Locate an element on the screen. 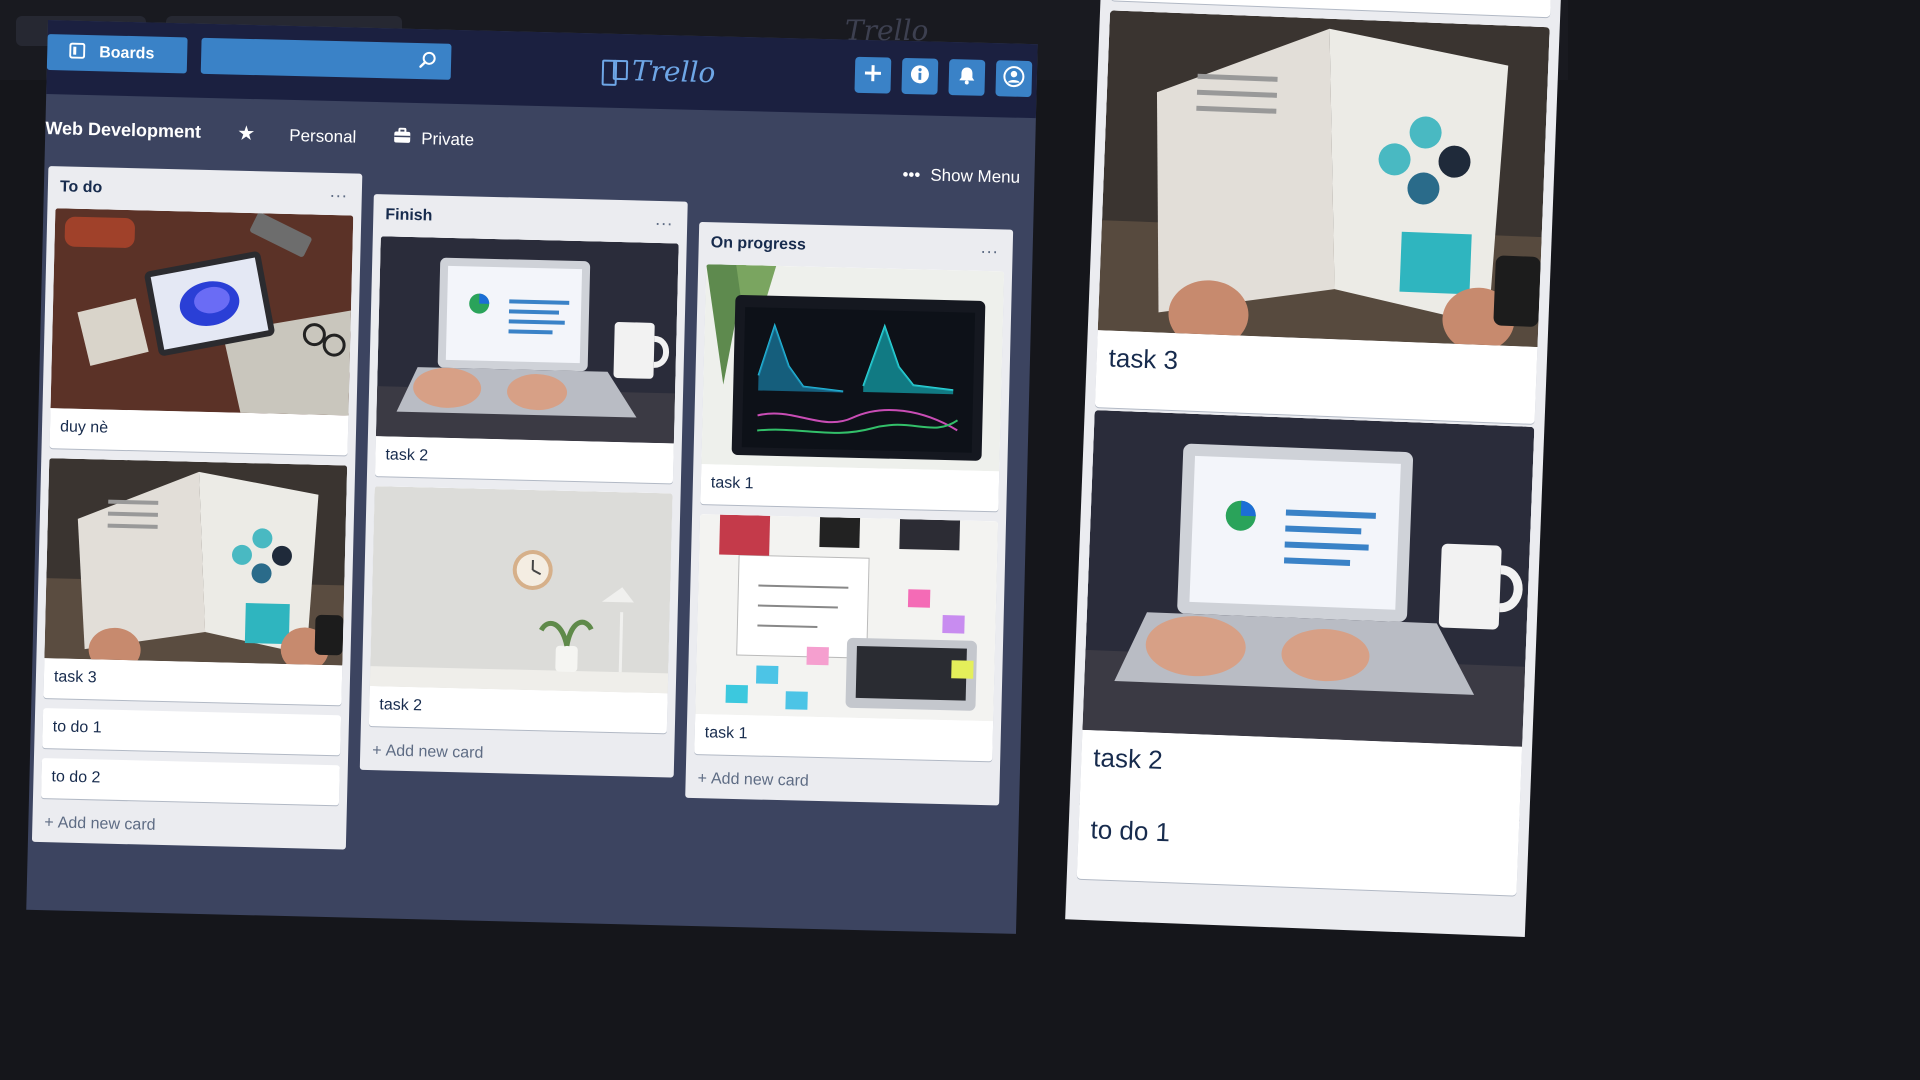 The width and height of the screenshot is (1920, 1080). bell-icon is located at coordinates (967, 77).